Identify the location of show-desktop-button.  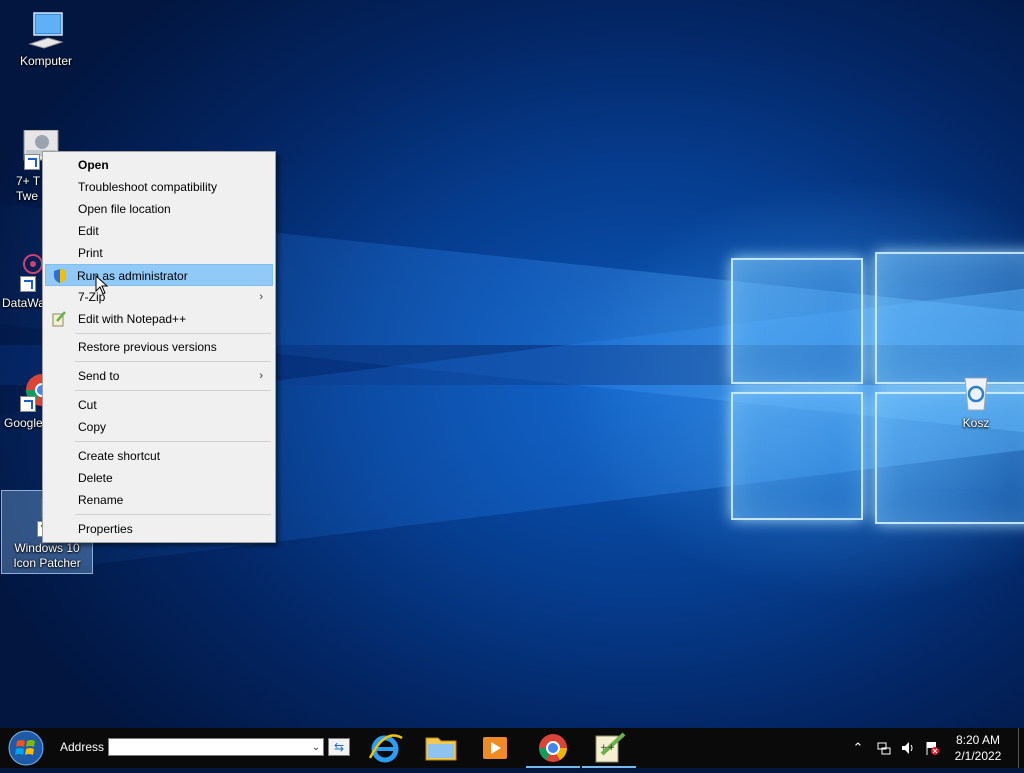
(1021, 748).